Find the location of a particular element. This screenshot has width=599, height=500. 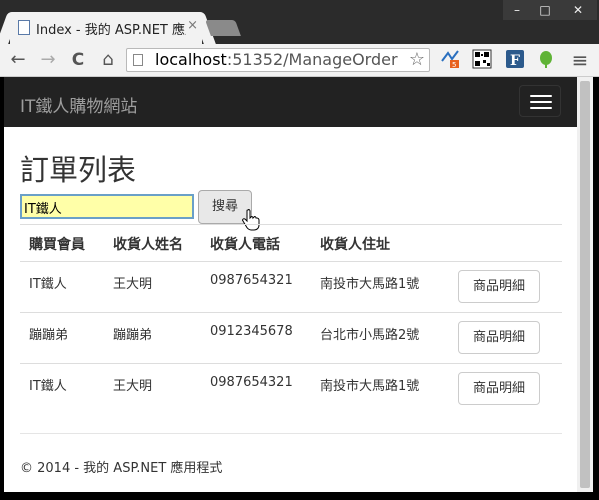

navbar-toggle-button is located at coordinates (540, 101).